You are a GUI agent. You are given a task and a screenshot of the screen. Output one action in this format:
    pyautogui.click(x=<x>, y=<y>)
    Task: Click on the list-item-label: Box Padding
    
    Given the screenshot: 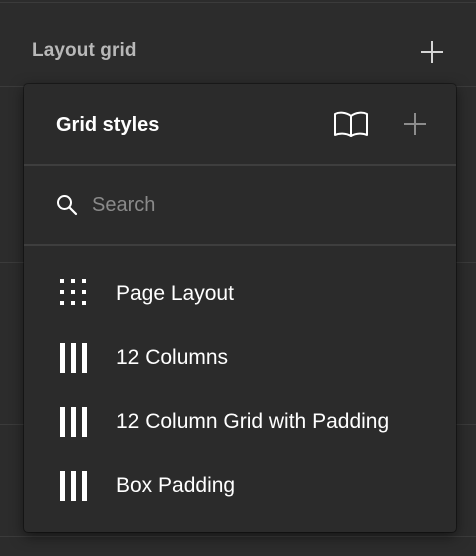 What is the action you would take?
    pyautogui.click(x=176, y=485)
    